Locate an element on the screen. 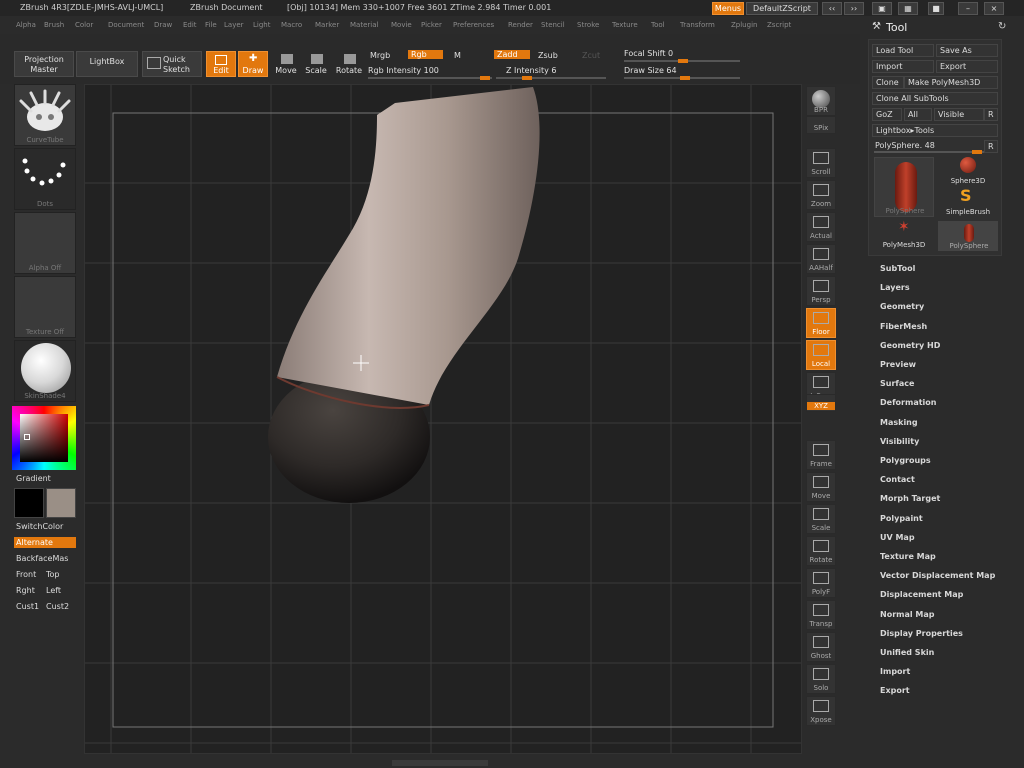  menu-light: Light is located at coordinates (261, 25).